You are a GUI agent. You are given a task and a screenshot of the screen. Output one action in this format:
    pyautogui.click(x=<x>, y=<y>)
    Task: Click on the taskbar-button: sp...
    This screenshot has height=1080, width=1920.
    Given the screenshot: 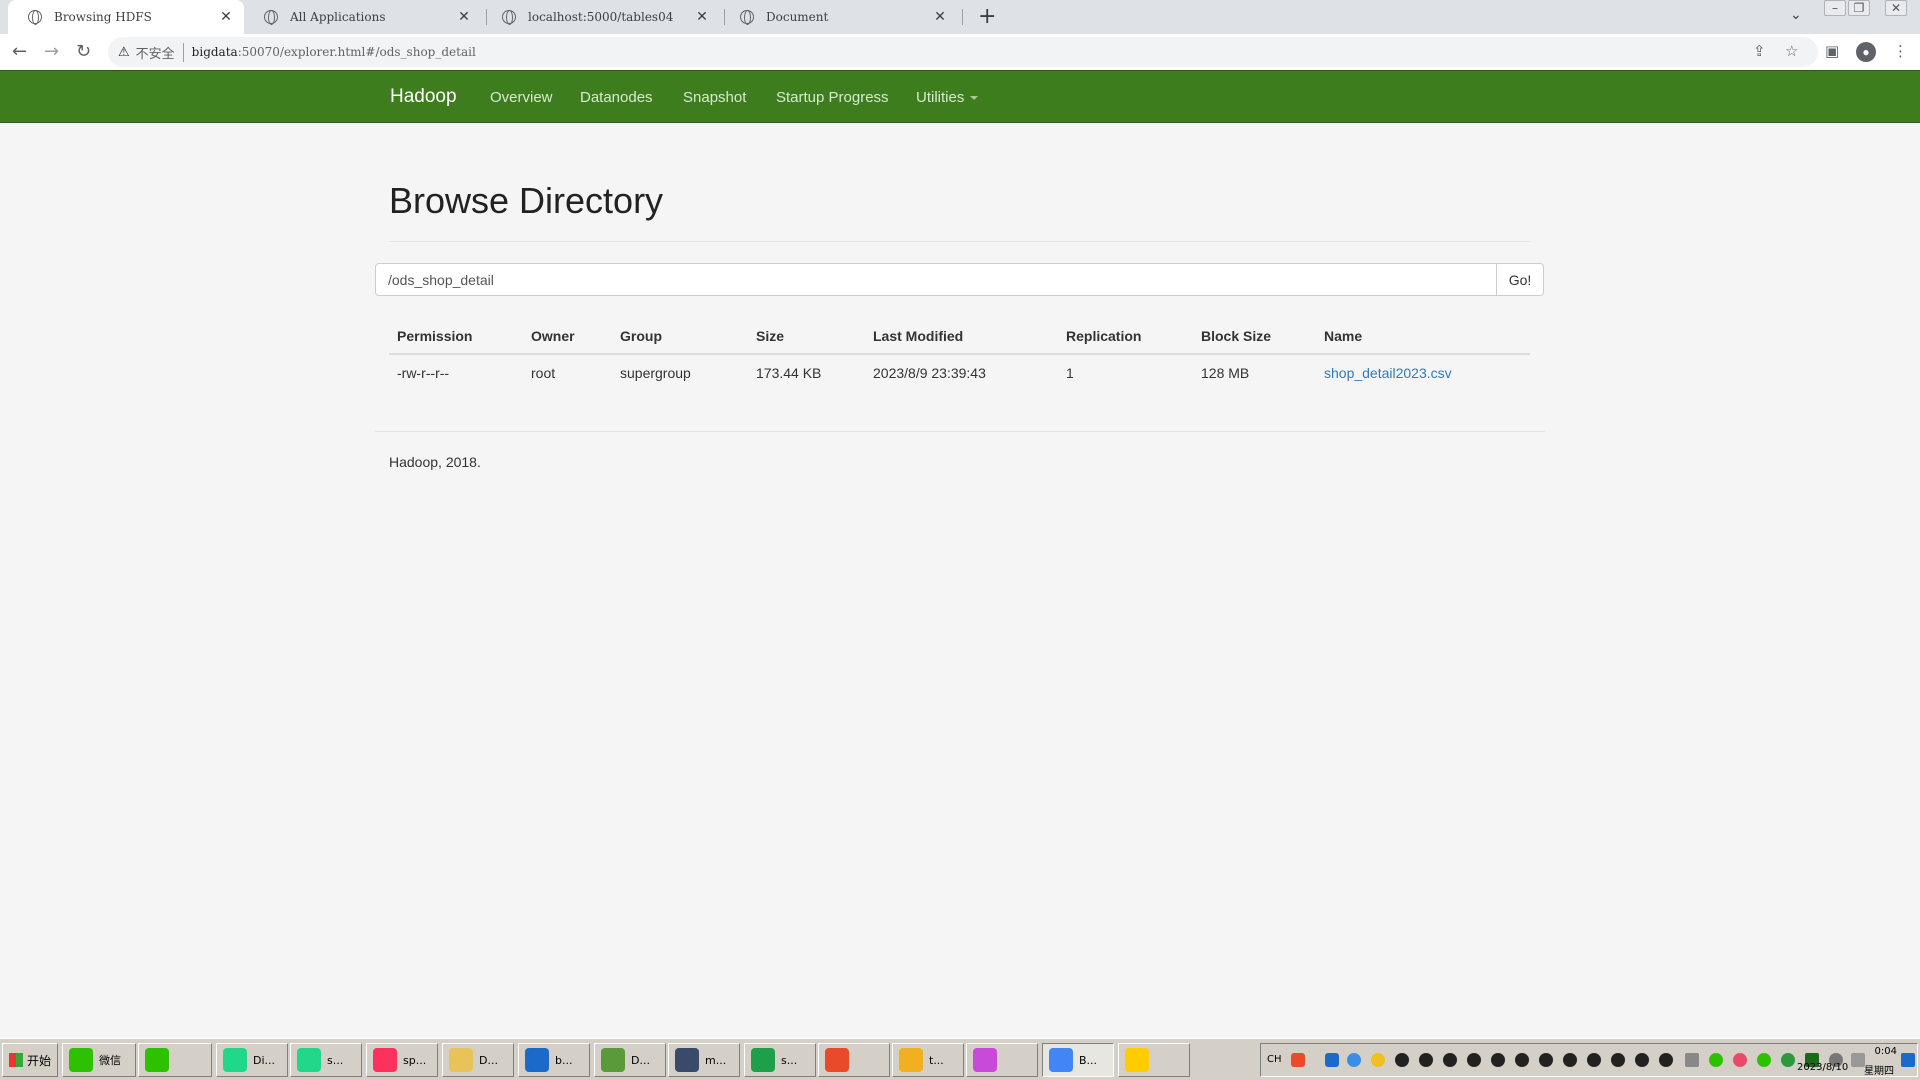 What is the action you would take?
    pyautogui.click(x=402, y=1060)
    